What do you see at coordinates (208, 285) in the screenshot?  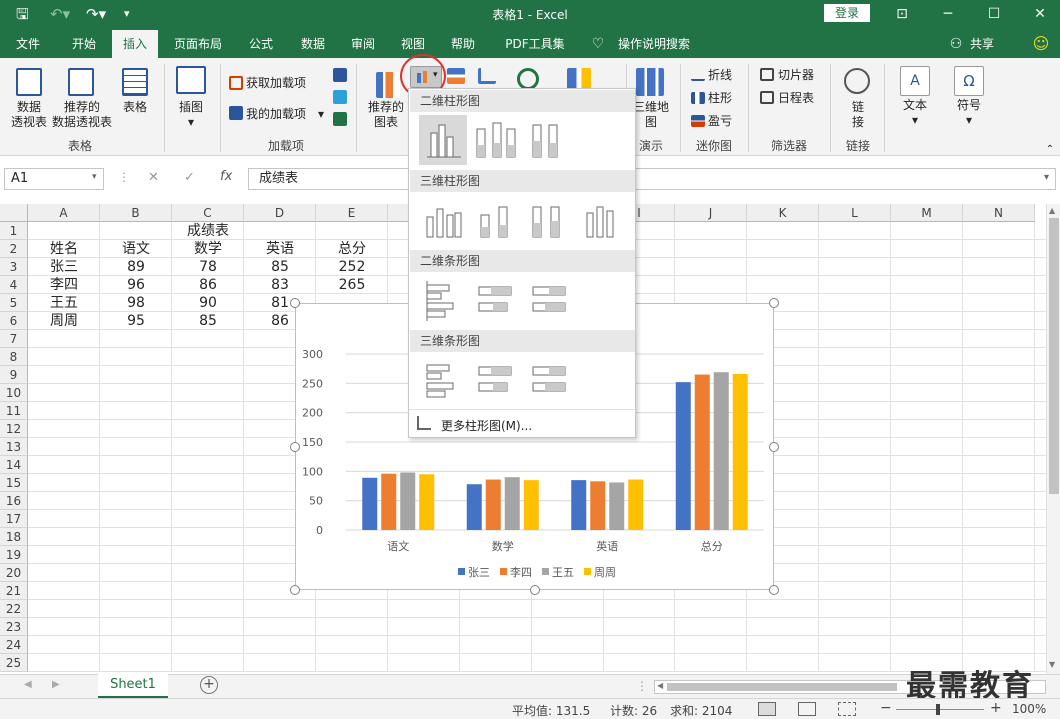 I see `data-cell: 86` at bounding box center [208, 285].